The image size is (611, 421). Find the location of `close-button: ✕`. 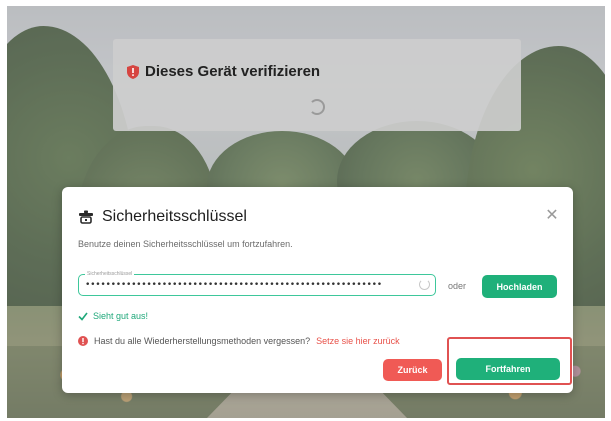

close-button: ✕ is located at coordinates (552, 215).